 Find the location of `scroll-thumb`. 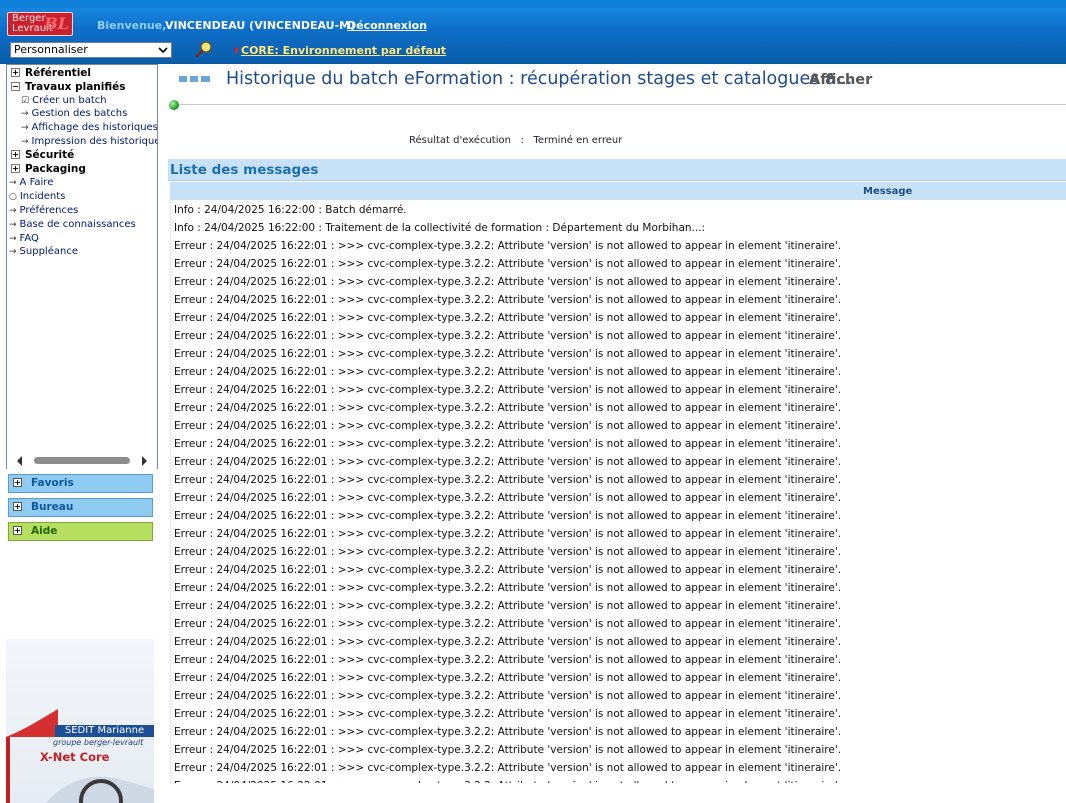

scroll-thumb is located at coordinates (82, 460).